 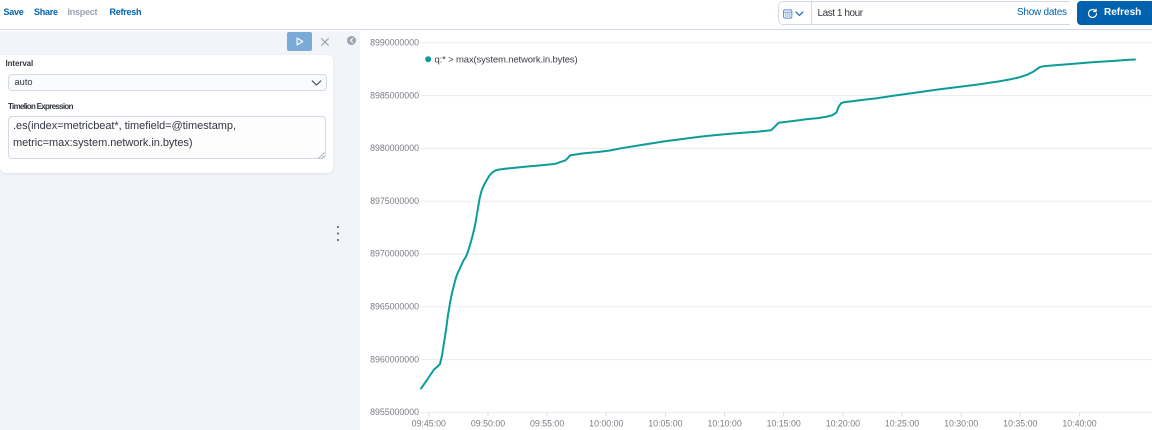 What do you see at coordinates (488, 424) in the screenshot?
I see `svg-text: 09:50:00` at bounding box center [488, 424].